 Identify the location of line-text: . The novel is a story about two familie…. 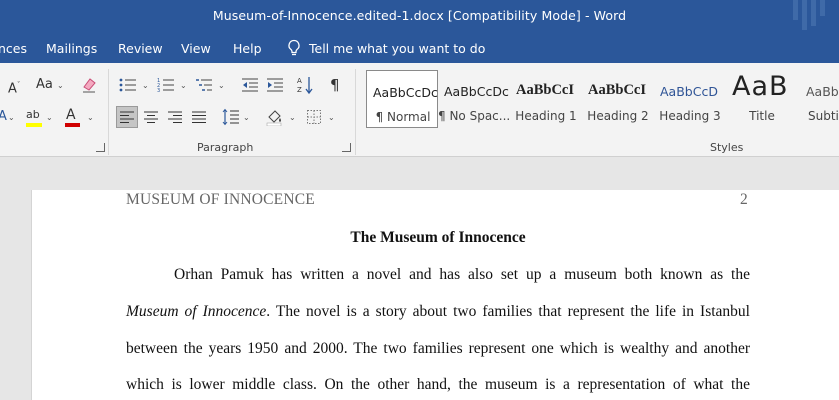
(508, 311).